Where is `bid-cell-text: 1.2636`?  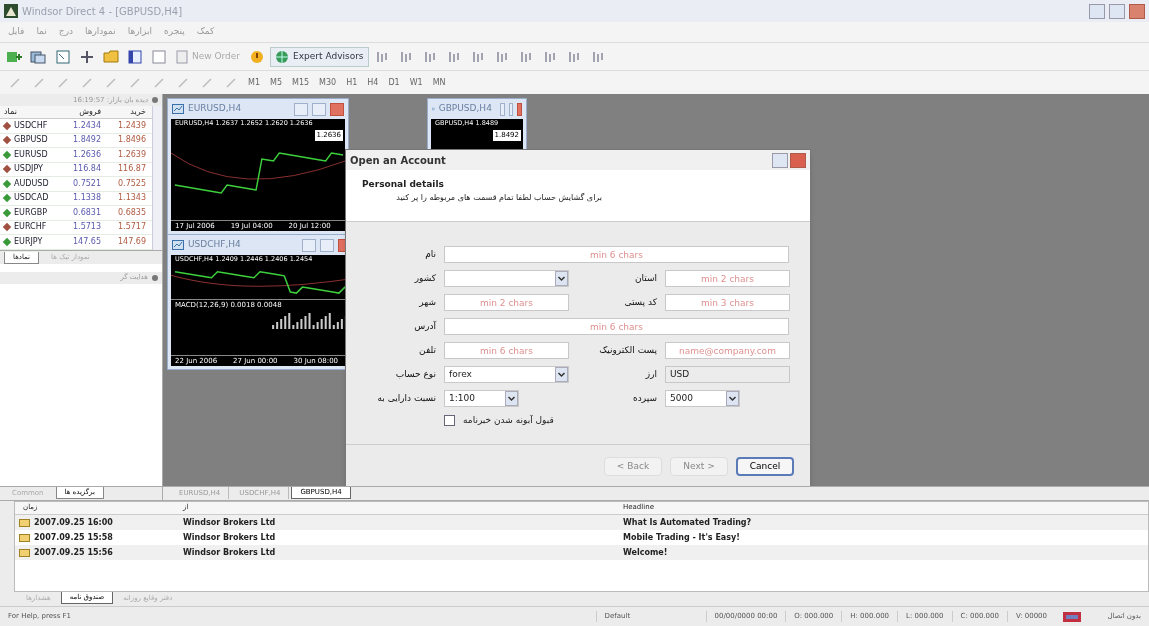 bid-cell-text: 1.2636 is located at coordinates (87, 154).